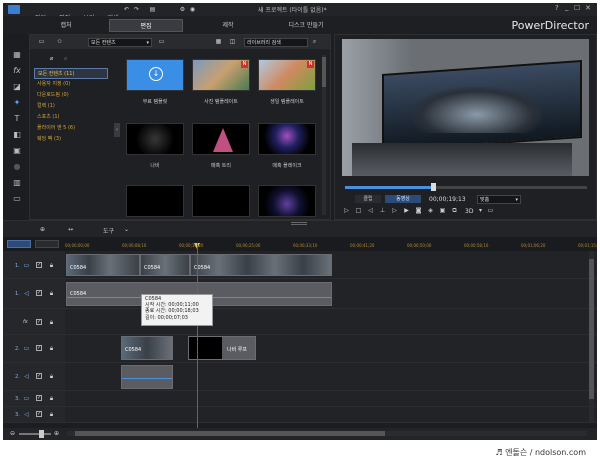  What do you see at coordinates (480, 210) in the screenshot?
I see `chevron-down-icon: ▾` at bounding box center [480, 210].